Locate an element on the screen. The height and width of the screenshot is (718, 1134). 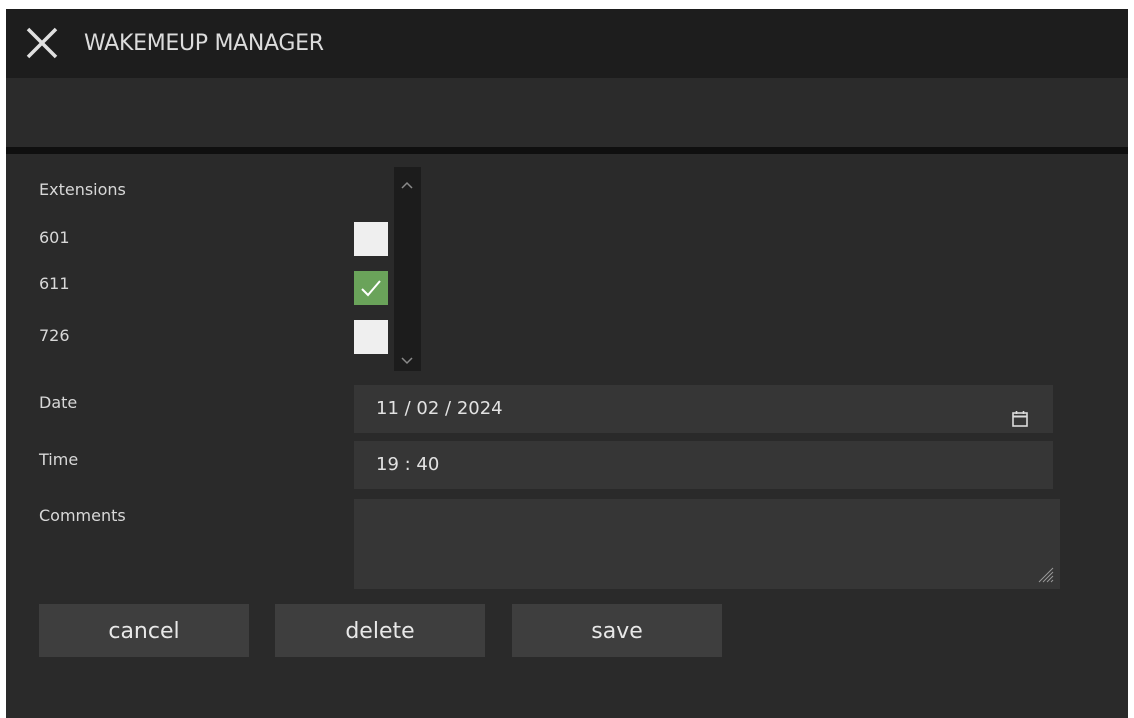
extension-label-726: 726 is located at coordinates (54, 335).